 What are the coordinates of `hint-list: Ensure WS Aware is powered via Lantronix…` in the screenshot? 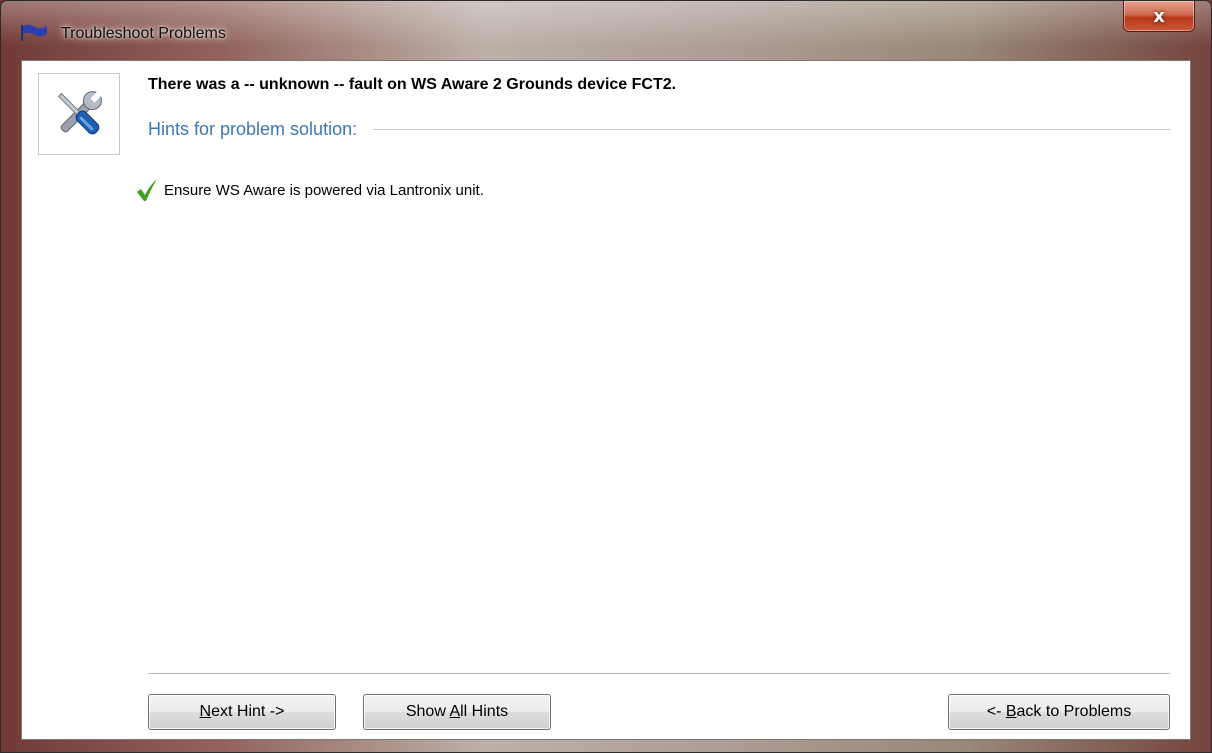 It's located at (652, 190).